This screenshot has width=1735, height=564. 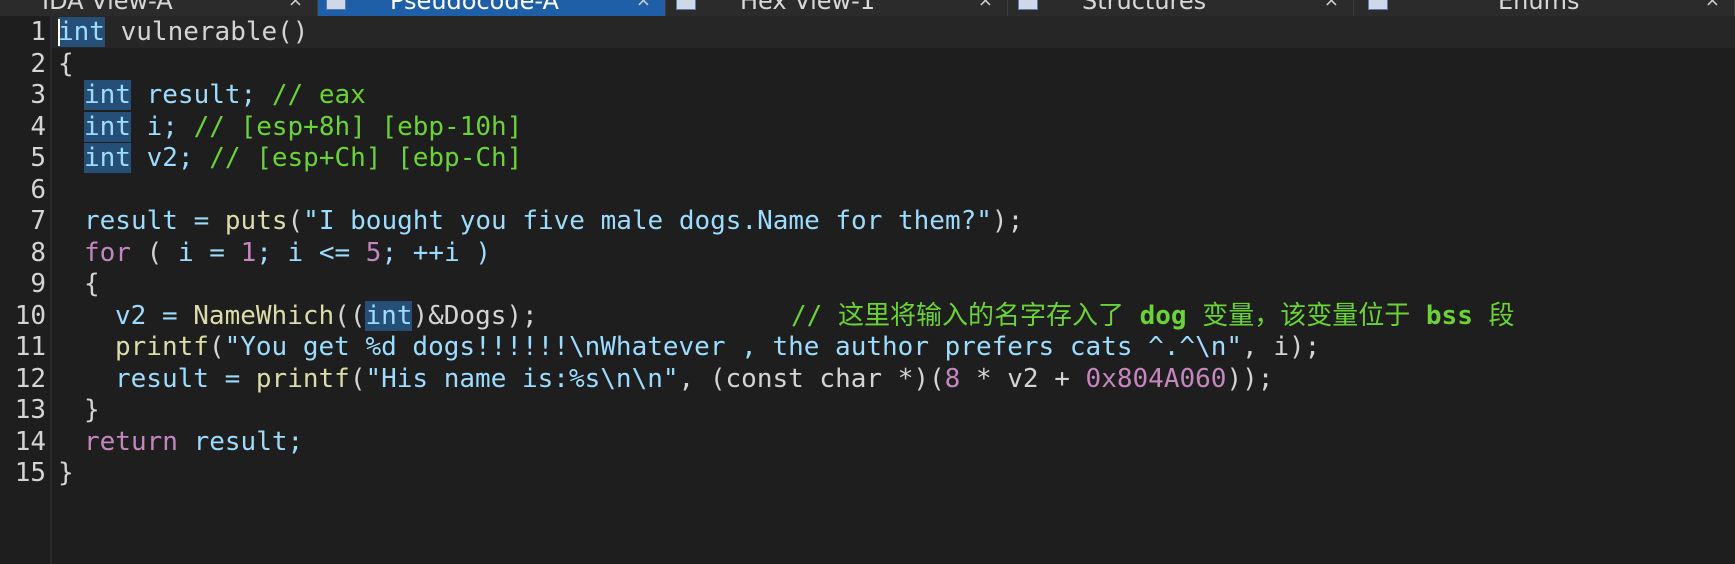 I want to click on paren: );, so click(x=1007, y=221).